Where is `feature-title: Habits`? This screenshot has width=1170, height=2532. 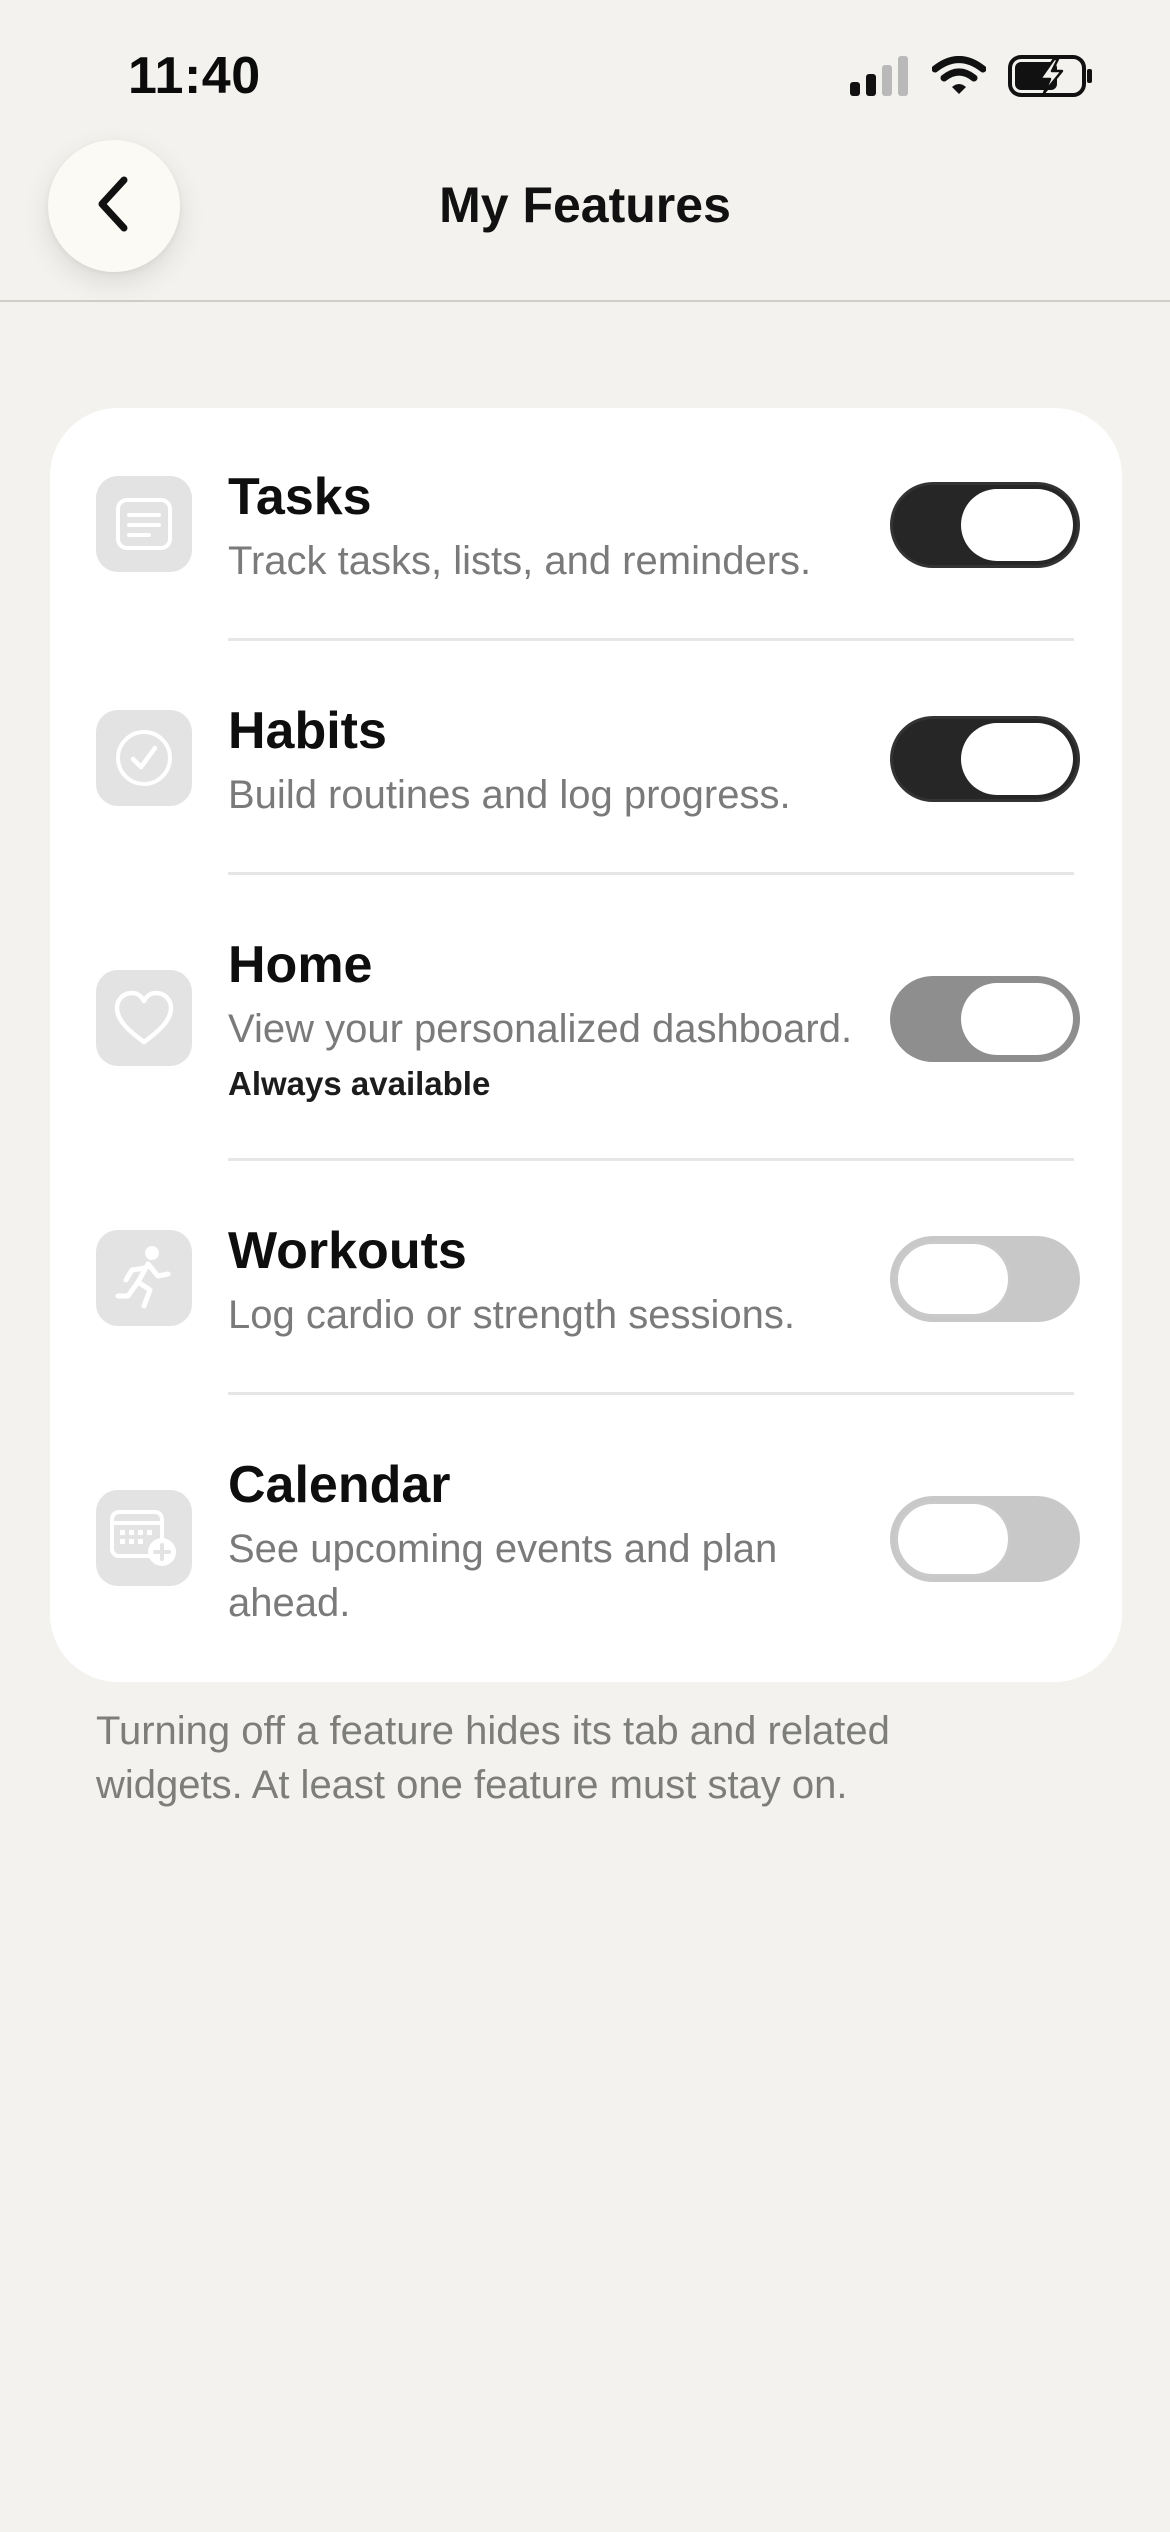
feature-title: Habits is located at coordinates (307, 731).